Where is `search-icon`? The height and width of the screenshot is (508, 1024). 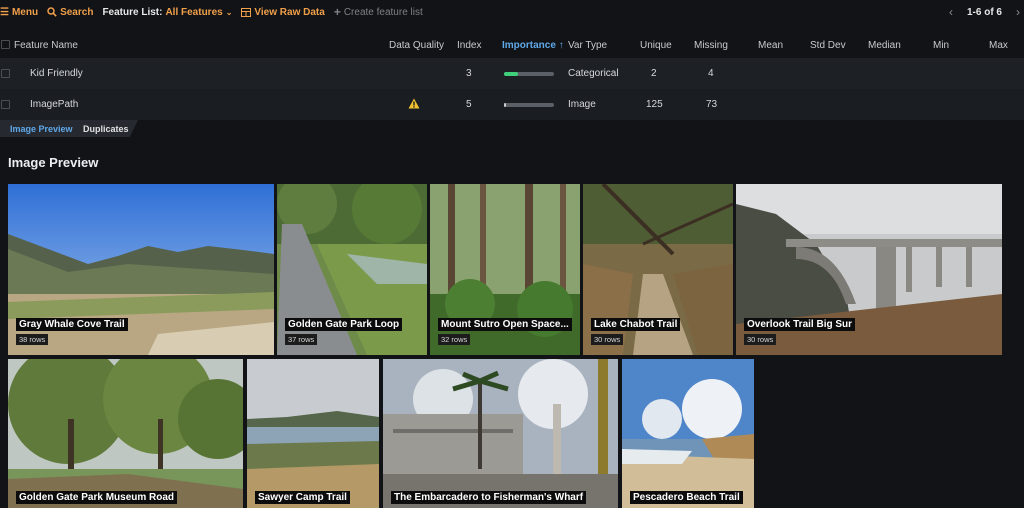
search-icon is located at coordinates (52, 12).